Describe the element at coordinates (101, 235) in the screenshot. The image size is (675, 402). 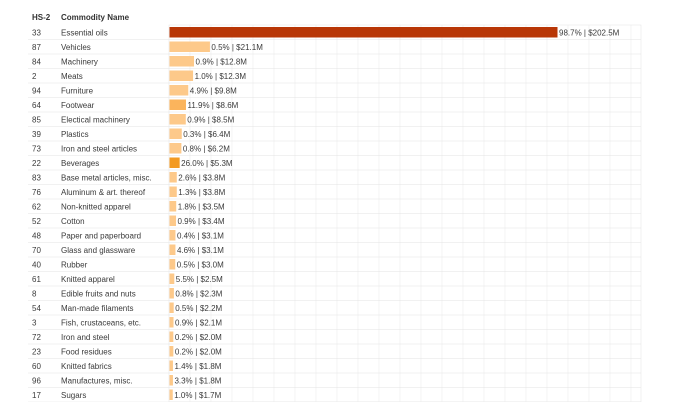
I see `commodity-name: Paper and paperboard` at that location.